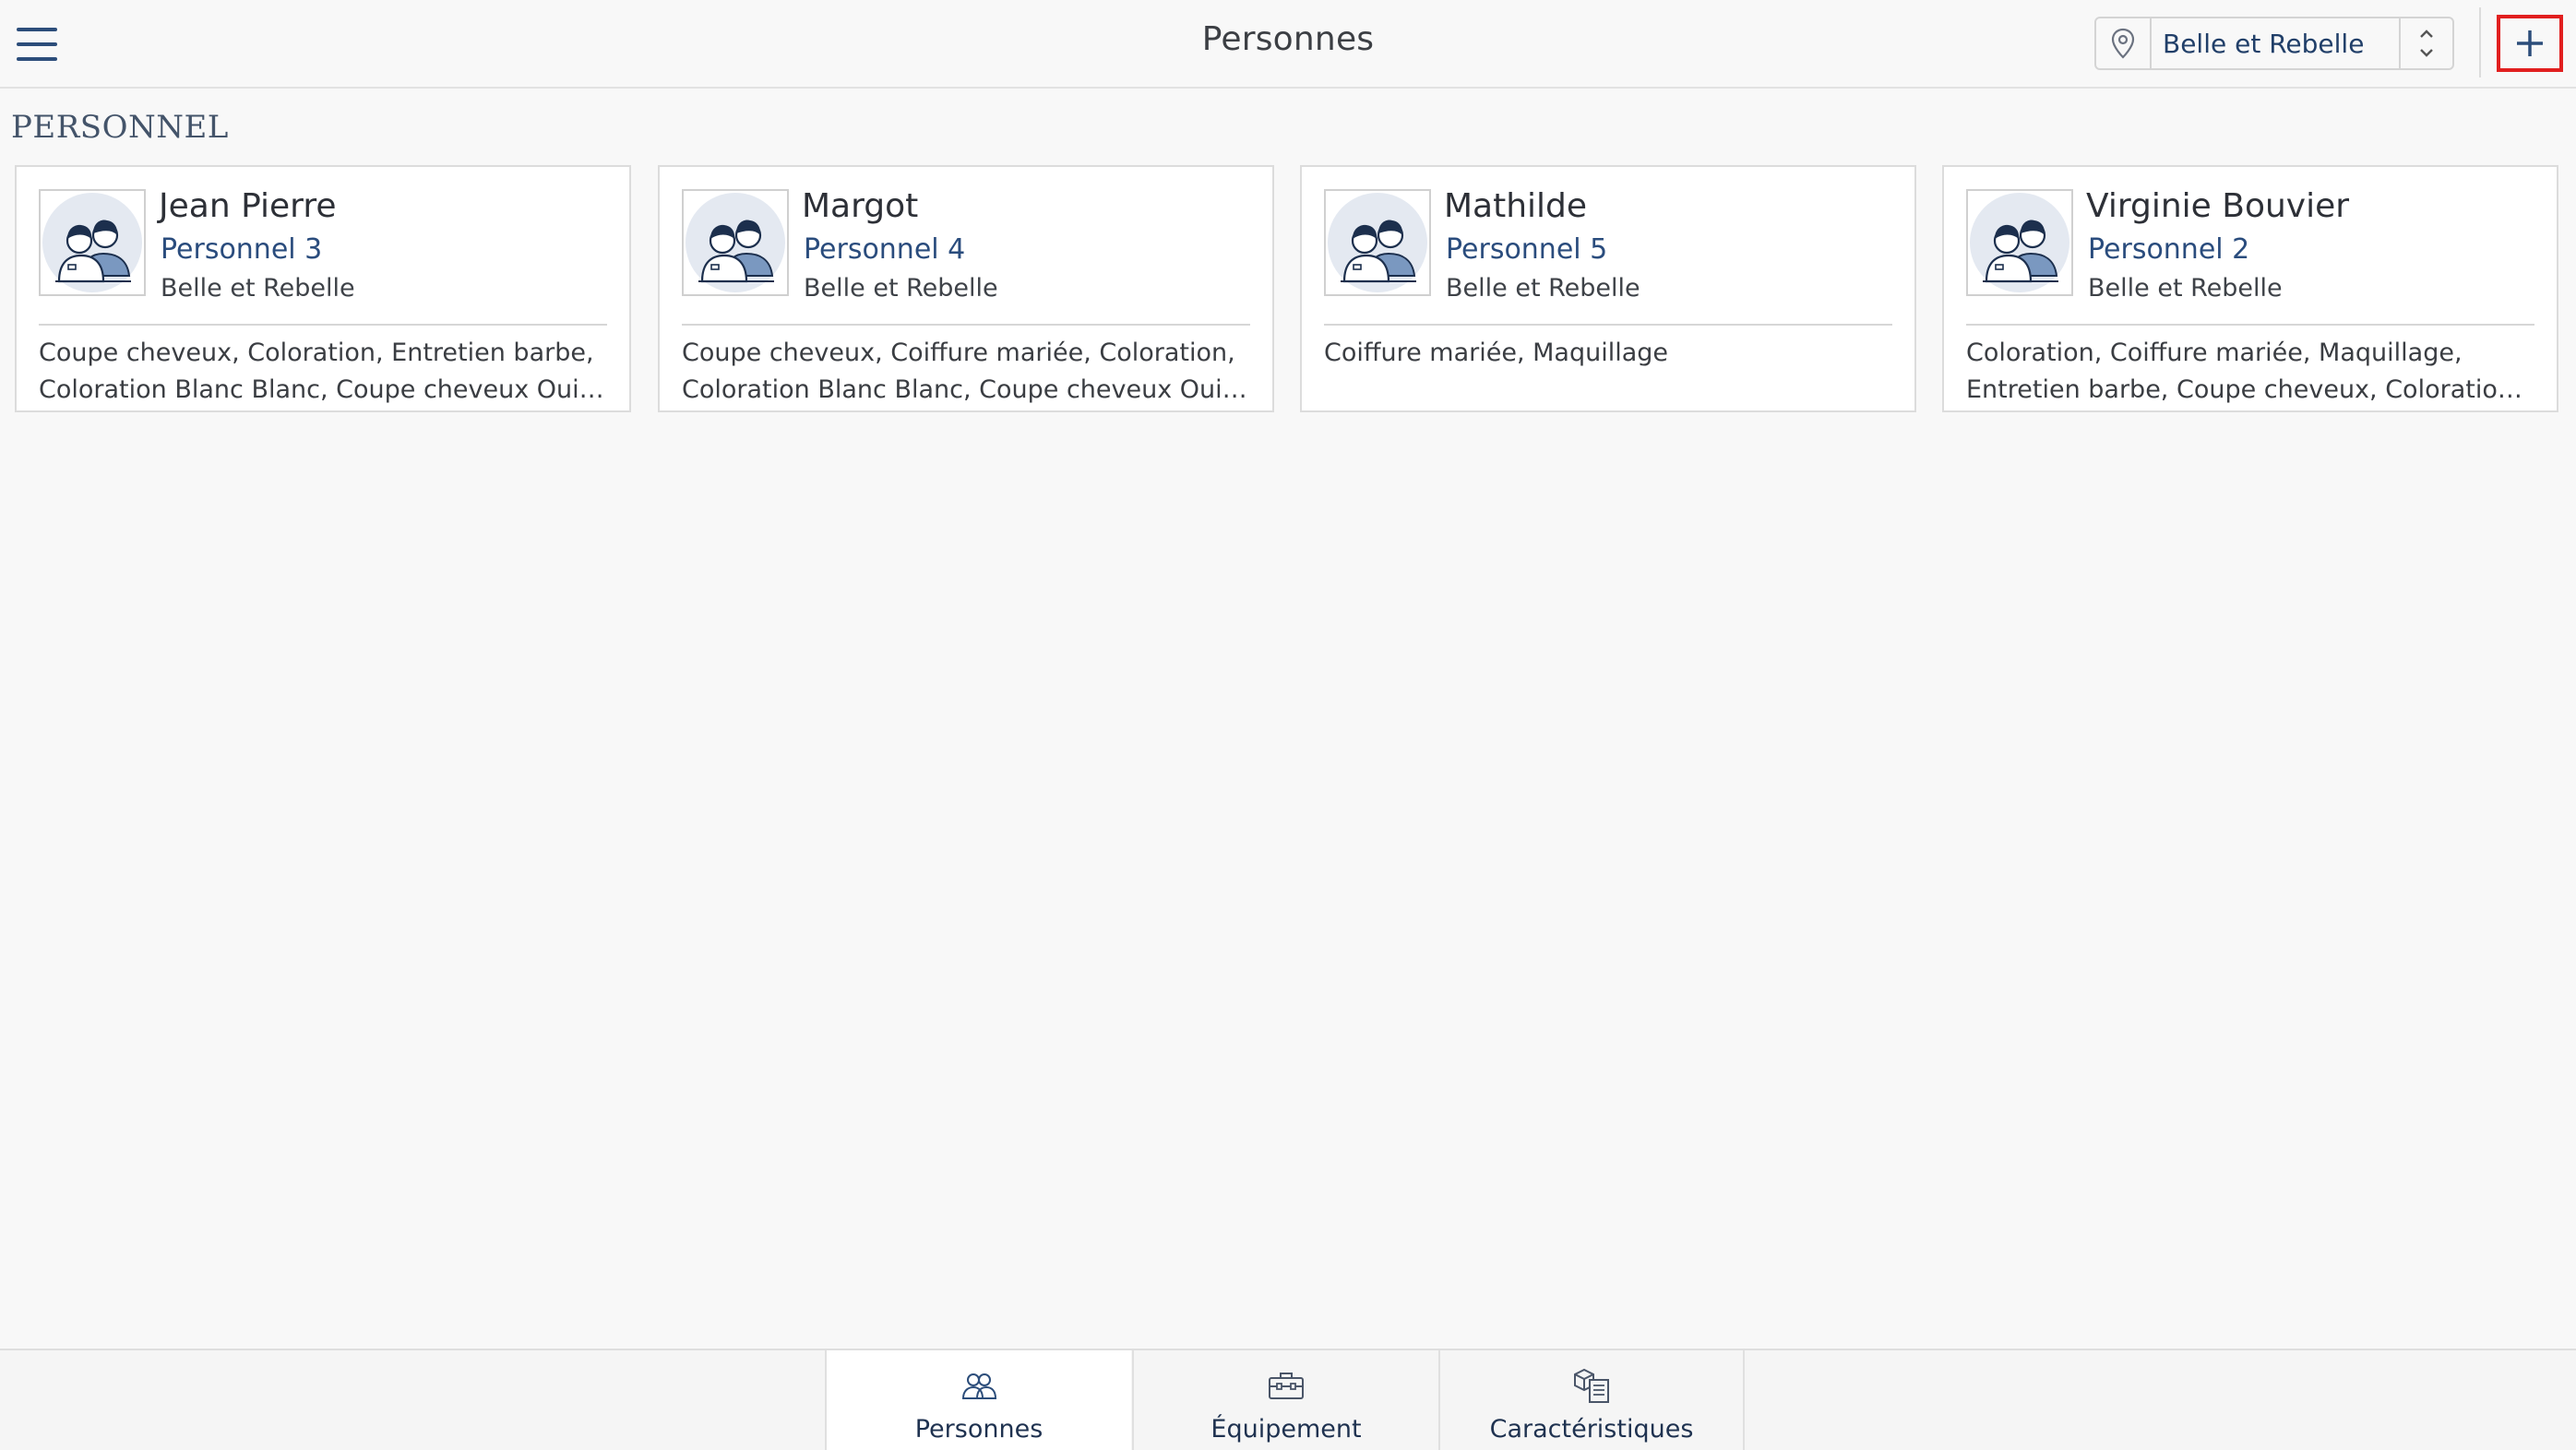  I want to click on add-person-button, so click(2530, 43).